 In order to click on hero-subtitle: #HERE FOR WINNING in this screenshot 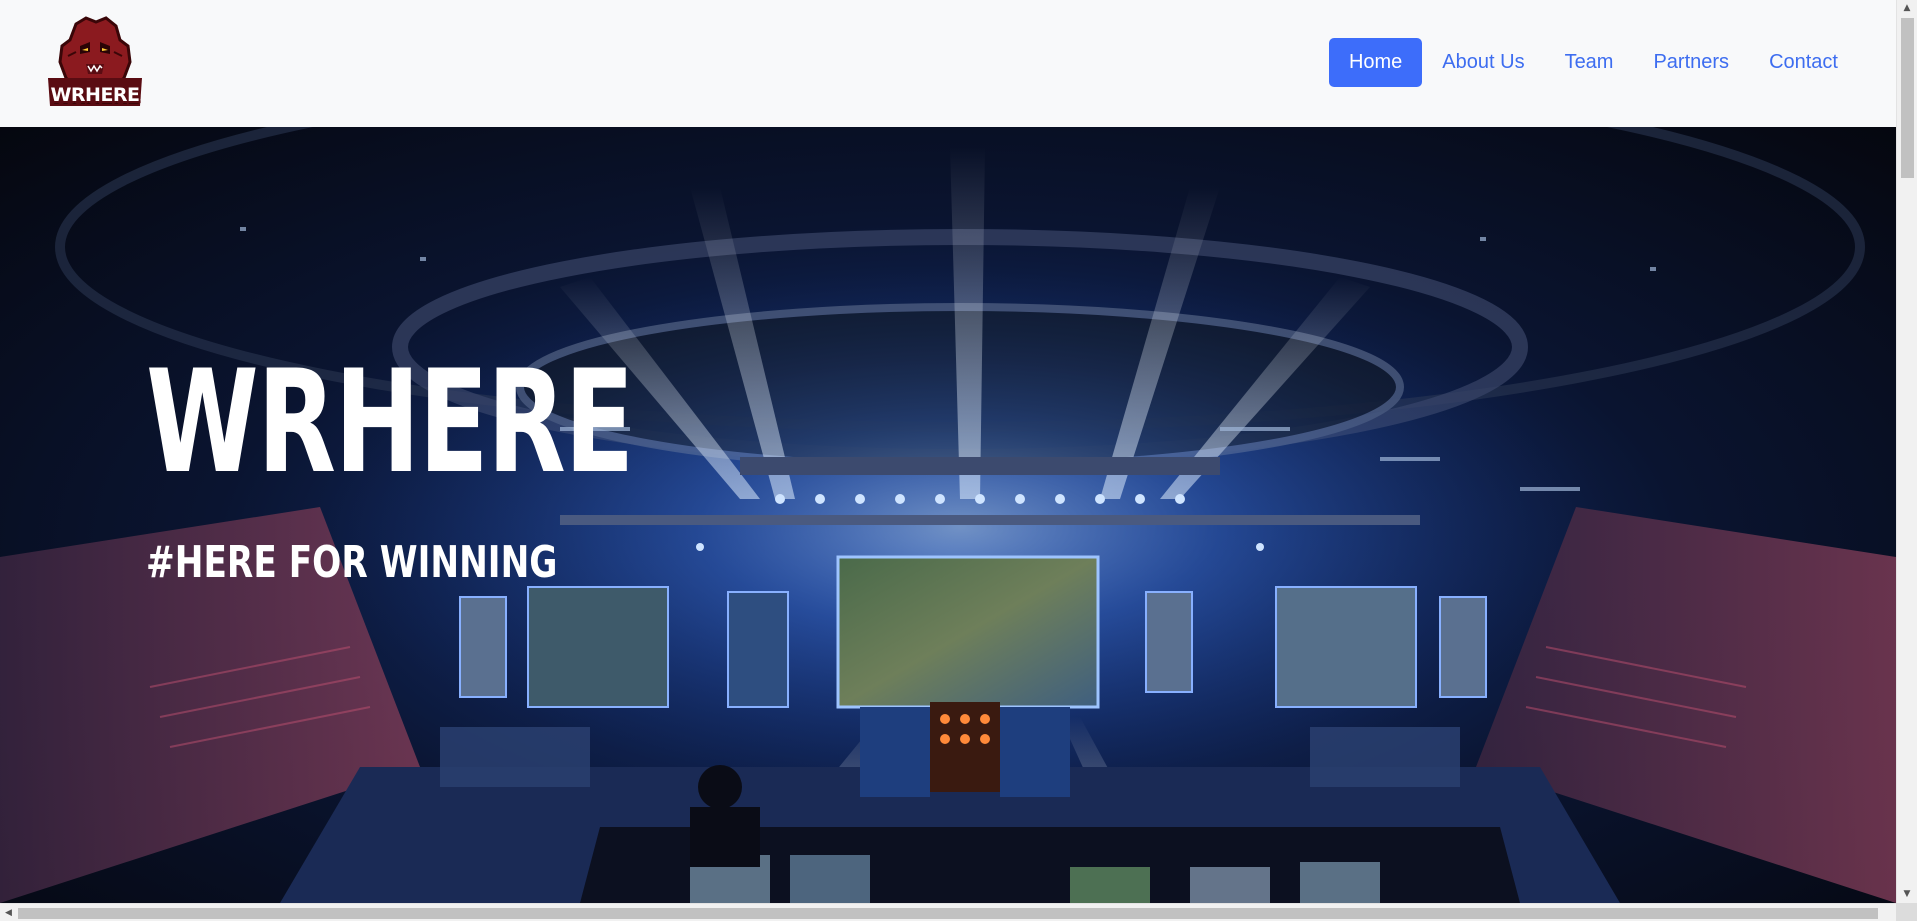, I will do `click(352, 562)`.